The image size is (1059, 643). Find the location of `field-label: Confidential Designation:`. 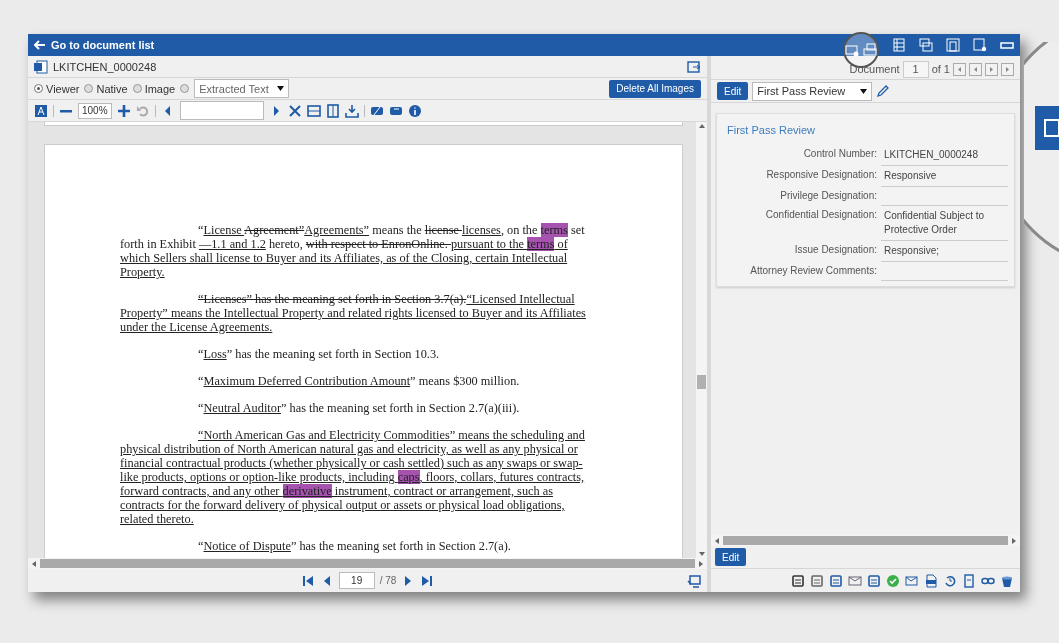

field-label: Confidential Designation: is located at coordinates (820, 215).